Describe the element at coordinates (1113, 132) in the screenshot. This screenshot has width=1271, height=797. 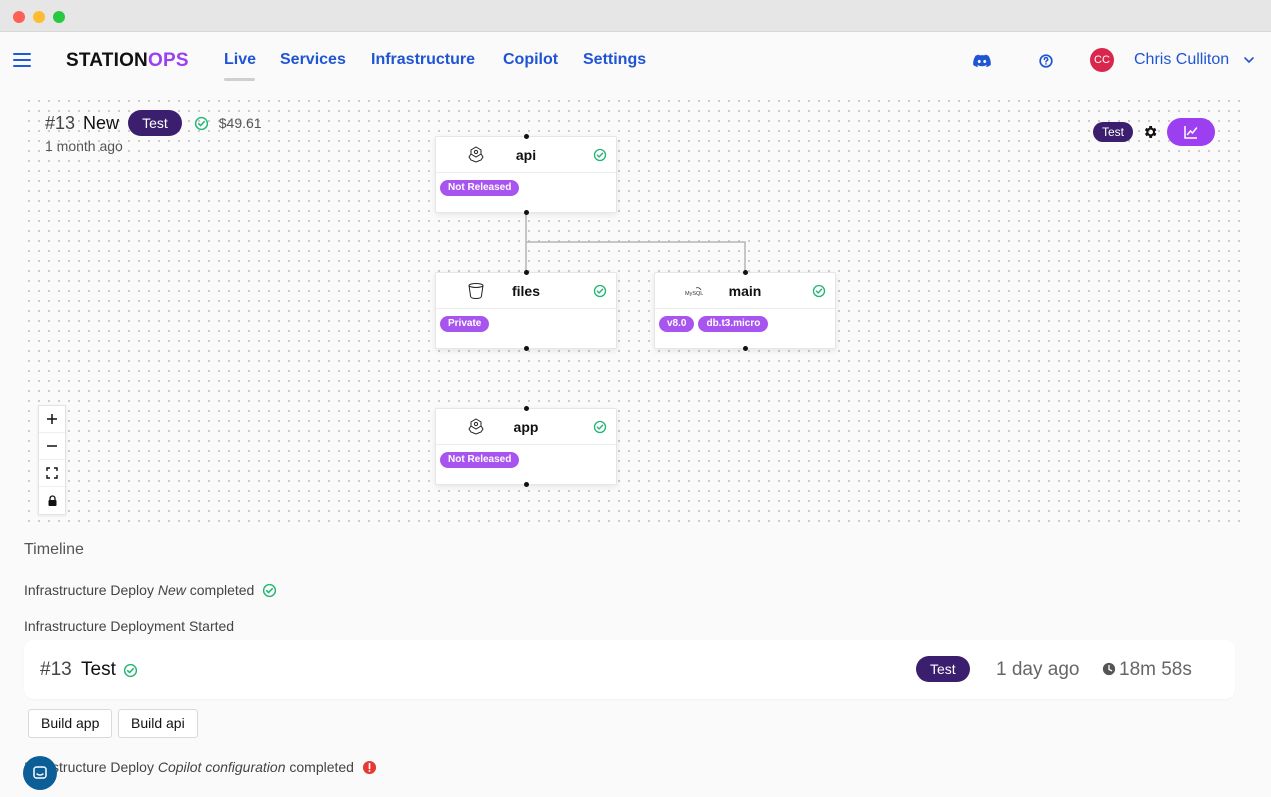
I see `env-badge-small: Test` at that location.